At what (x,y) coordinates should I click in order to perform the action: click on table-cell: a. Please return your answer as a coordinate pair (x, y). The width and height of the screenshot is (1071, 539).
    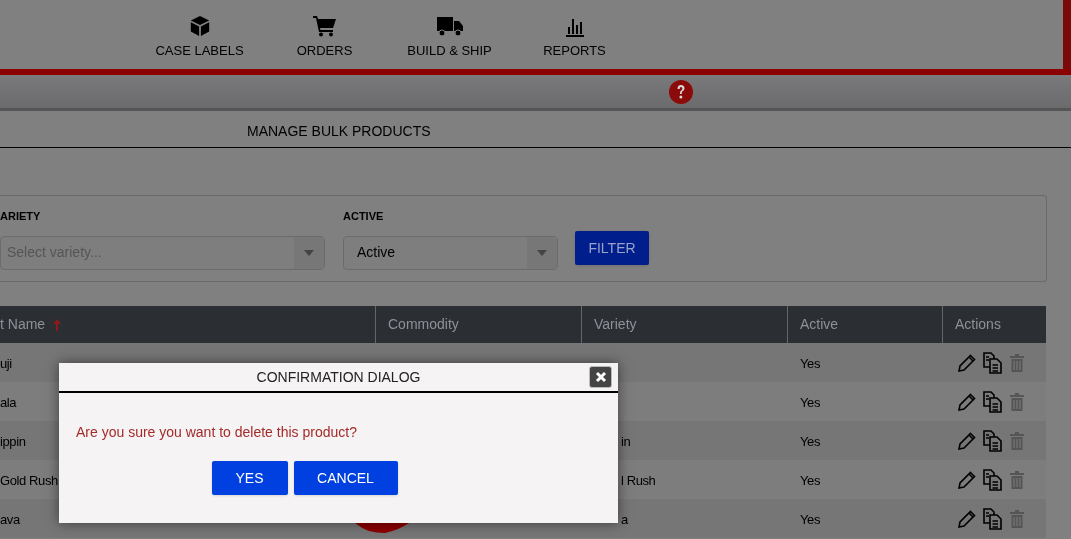
    Looking at the image, I should click on (624, 519).